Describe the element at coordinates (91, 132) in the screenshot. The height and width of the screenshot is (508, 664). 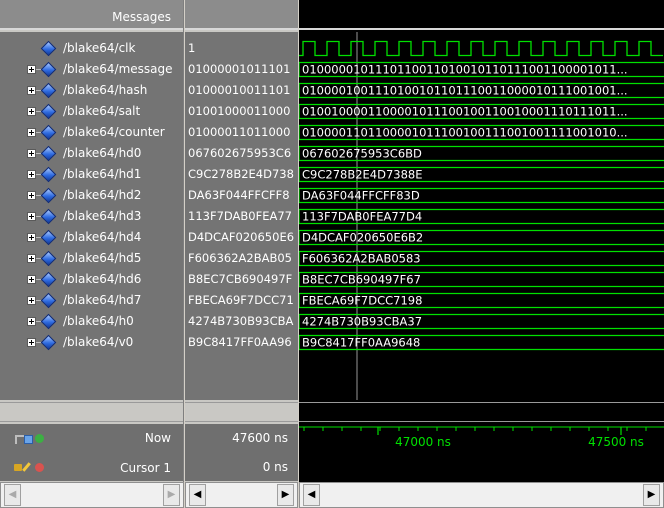
I see `signal-row: /blake64/counter` at that location.